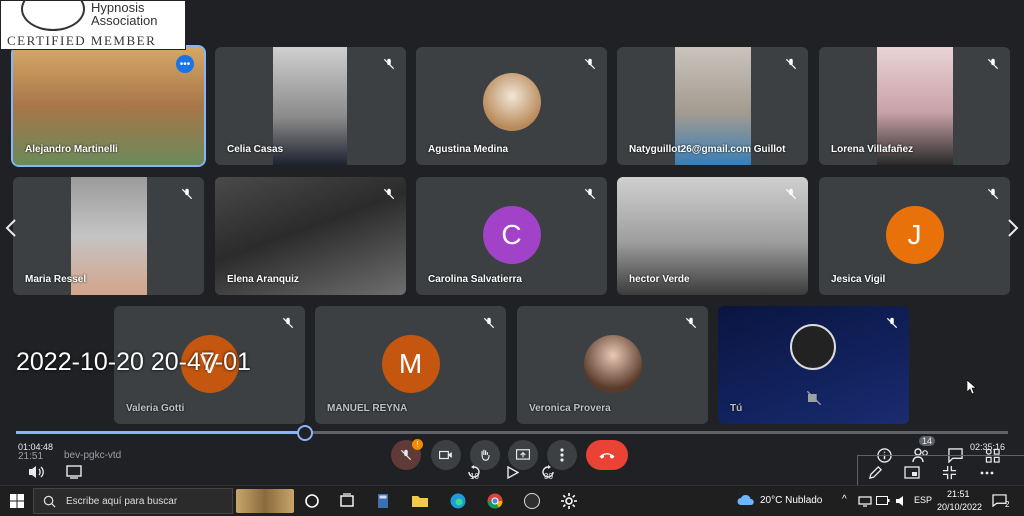 This screenshot has width=1024, height=516. Describe the element at coordinates (383, 501) in the screenshot. I see `calculator-icon` at that location.